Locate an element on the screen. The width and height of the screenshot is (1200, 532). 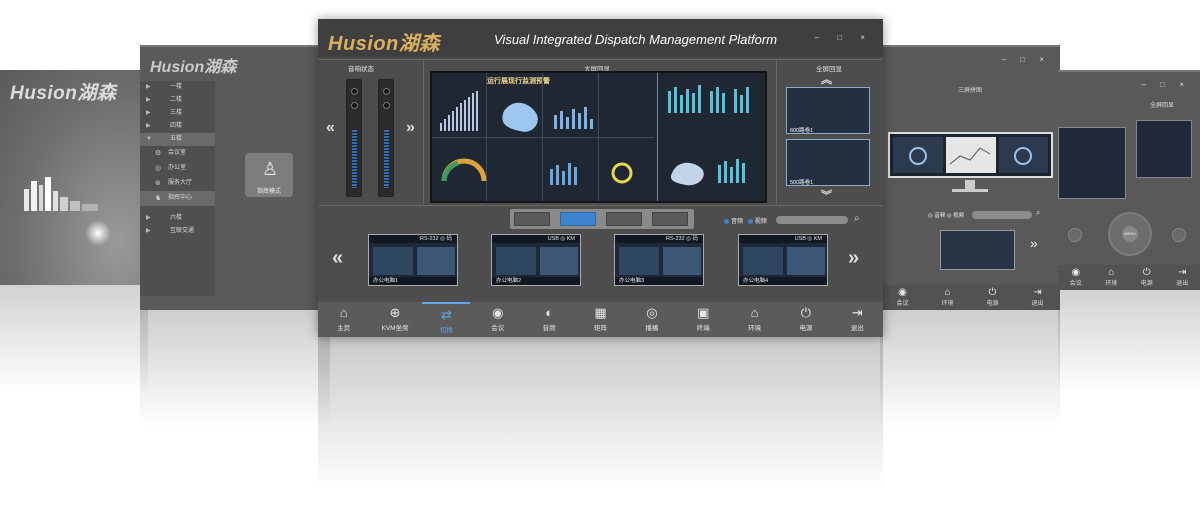
menu-button: MENU is located at coordinates (1130, 234).